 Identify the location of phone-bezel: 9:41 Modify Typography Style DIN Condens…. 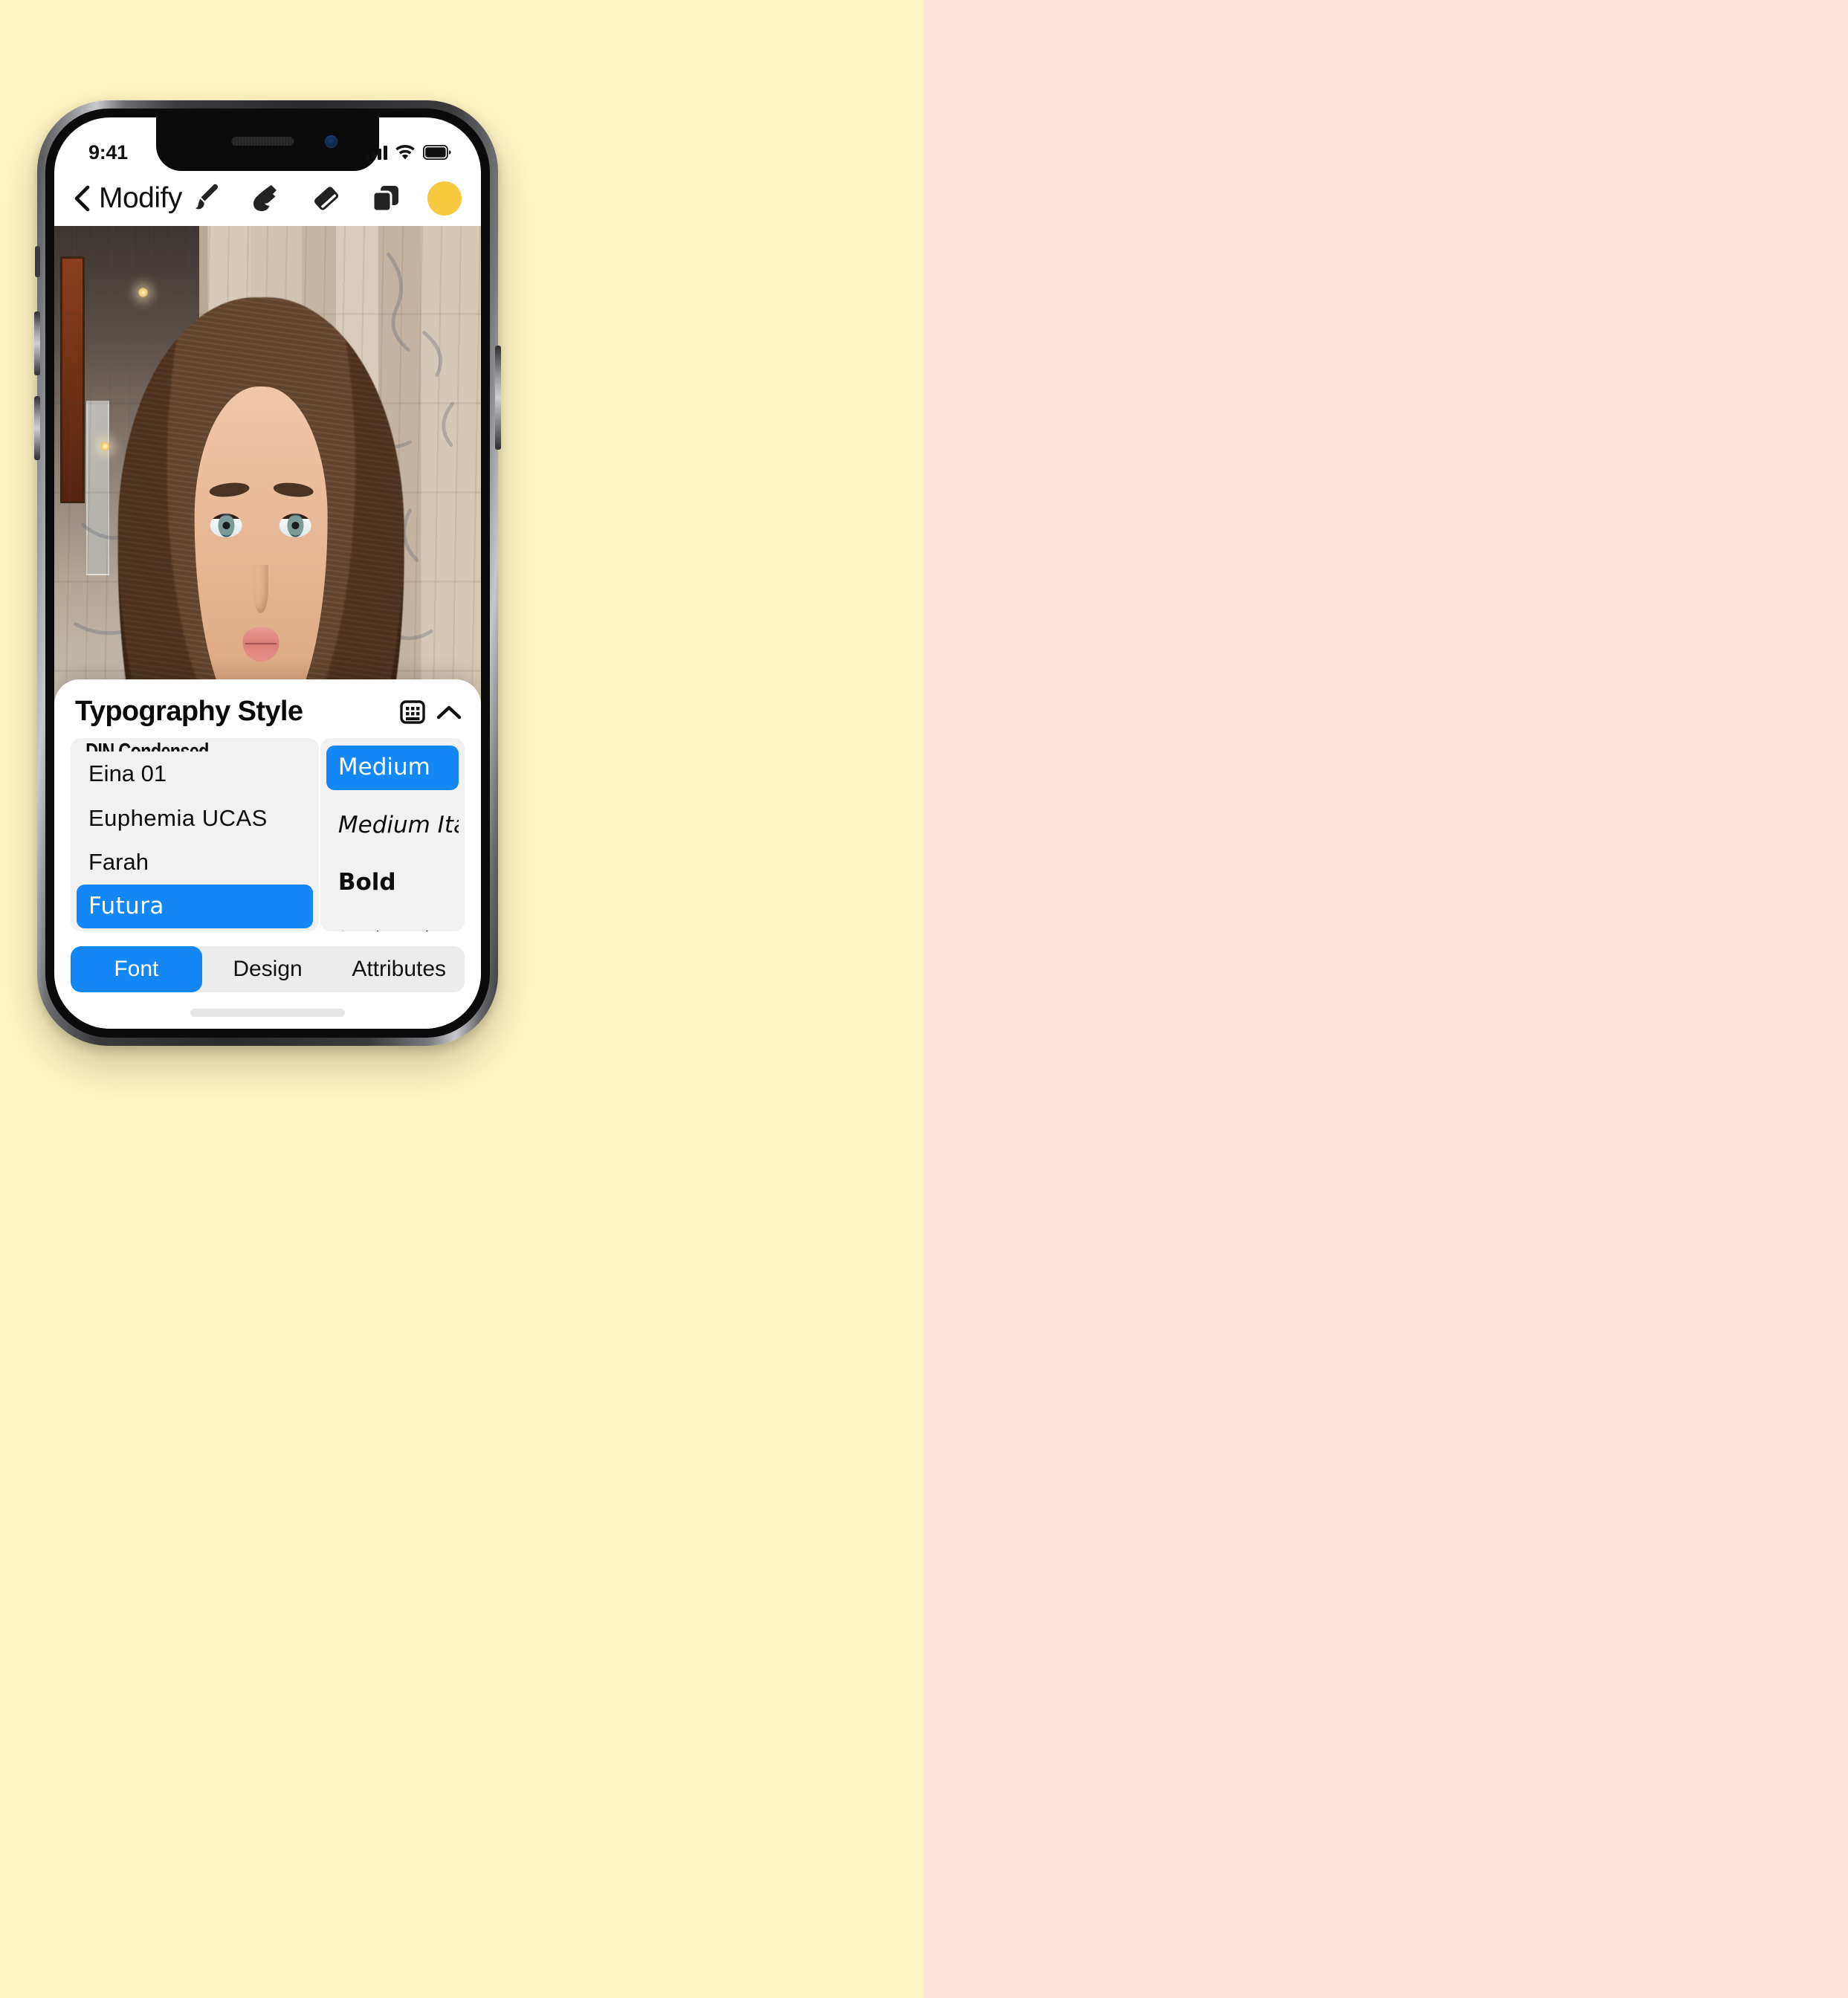
(267, 573).